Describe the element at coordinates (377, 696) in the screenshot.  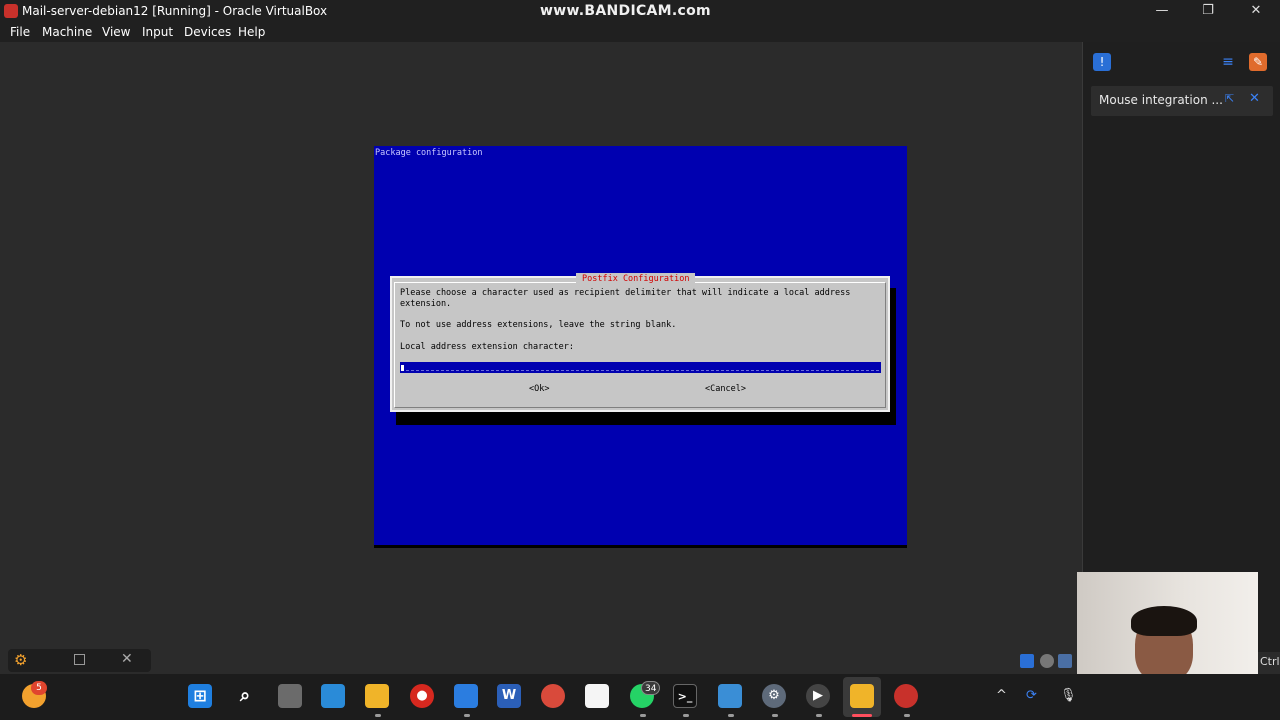
I see `file-explorer-icon` at that location.